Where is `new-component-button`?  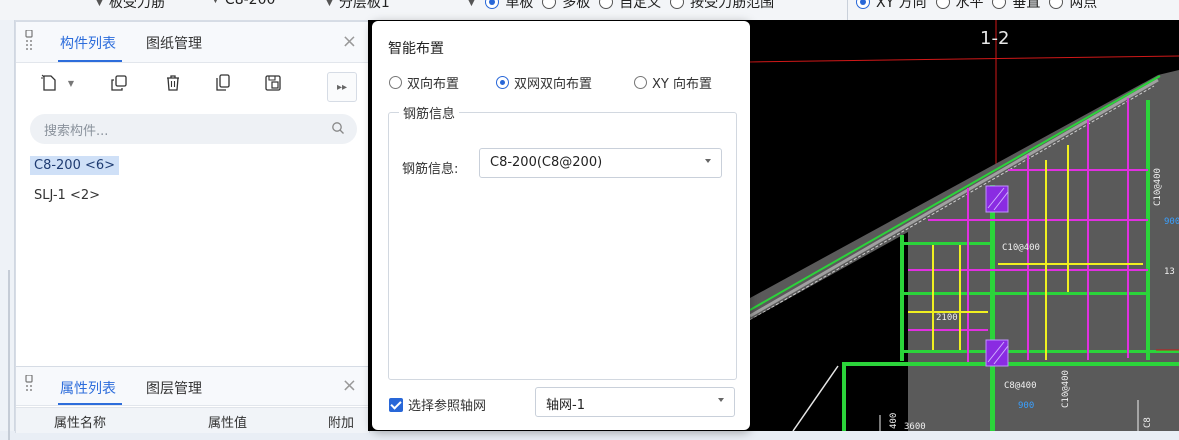
new-component-button is located at coordinates (49, 83).